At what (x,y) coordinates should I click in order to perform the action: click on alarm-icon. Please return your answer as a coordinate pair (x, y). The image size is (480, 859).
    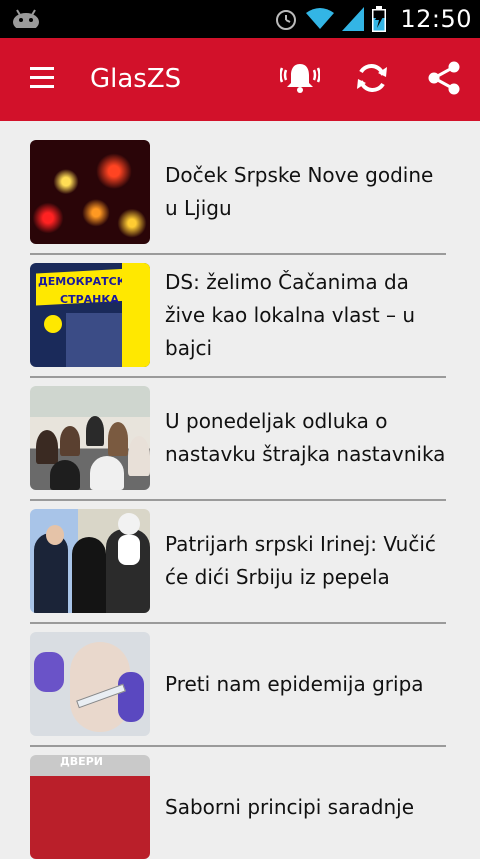
    Looking at the image, I should click on (286, 20).